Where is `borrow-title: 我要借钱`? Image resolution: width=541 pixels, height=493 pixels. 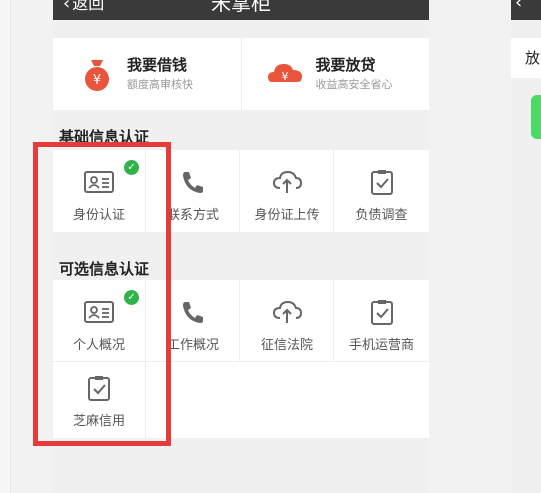 borrow-title: 我要借钱 is located at coordinates (157, 65).